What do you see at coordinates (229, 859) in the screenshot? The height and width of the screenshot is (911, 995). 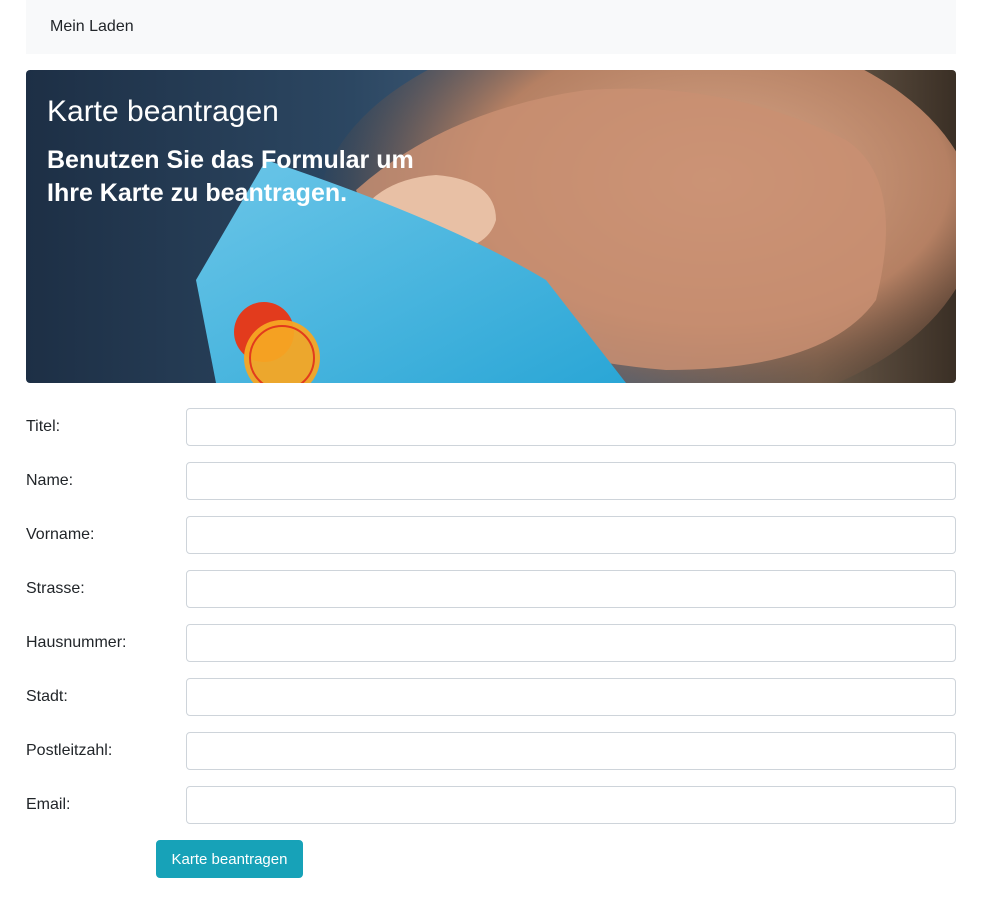 I see `submit-button: Karte beantragen` at bounding box center [229, 859].